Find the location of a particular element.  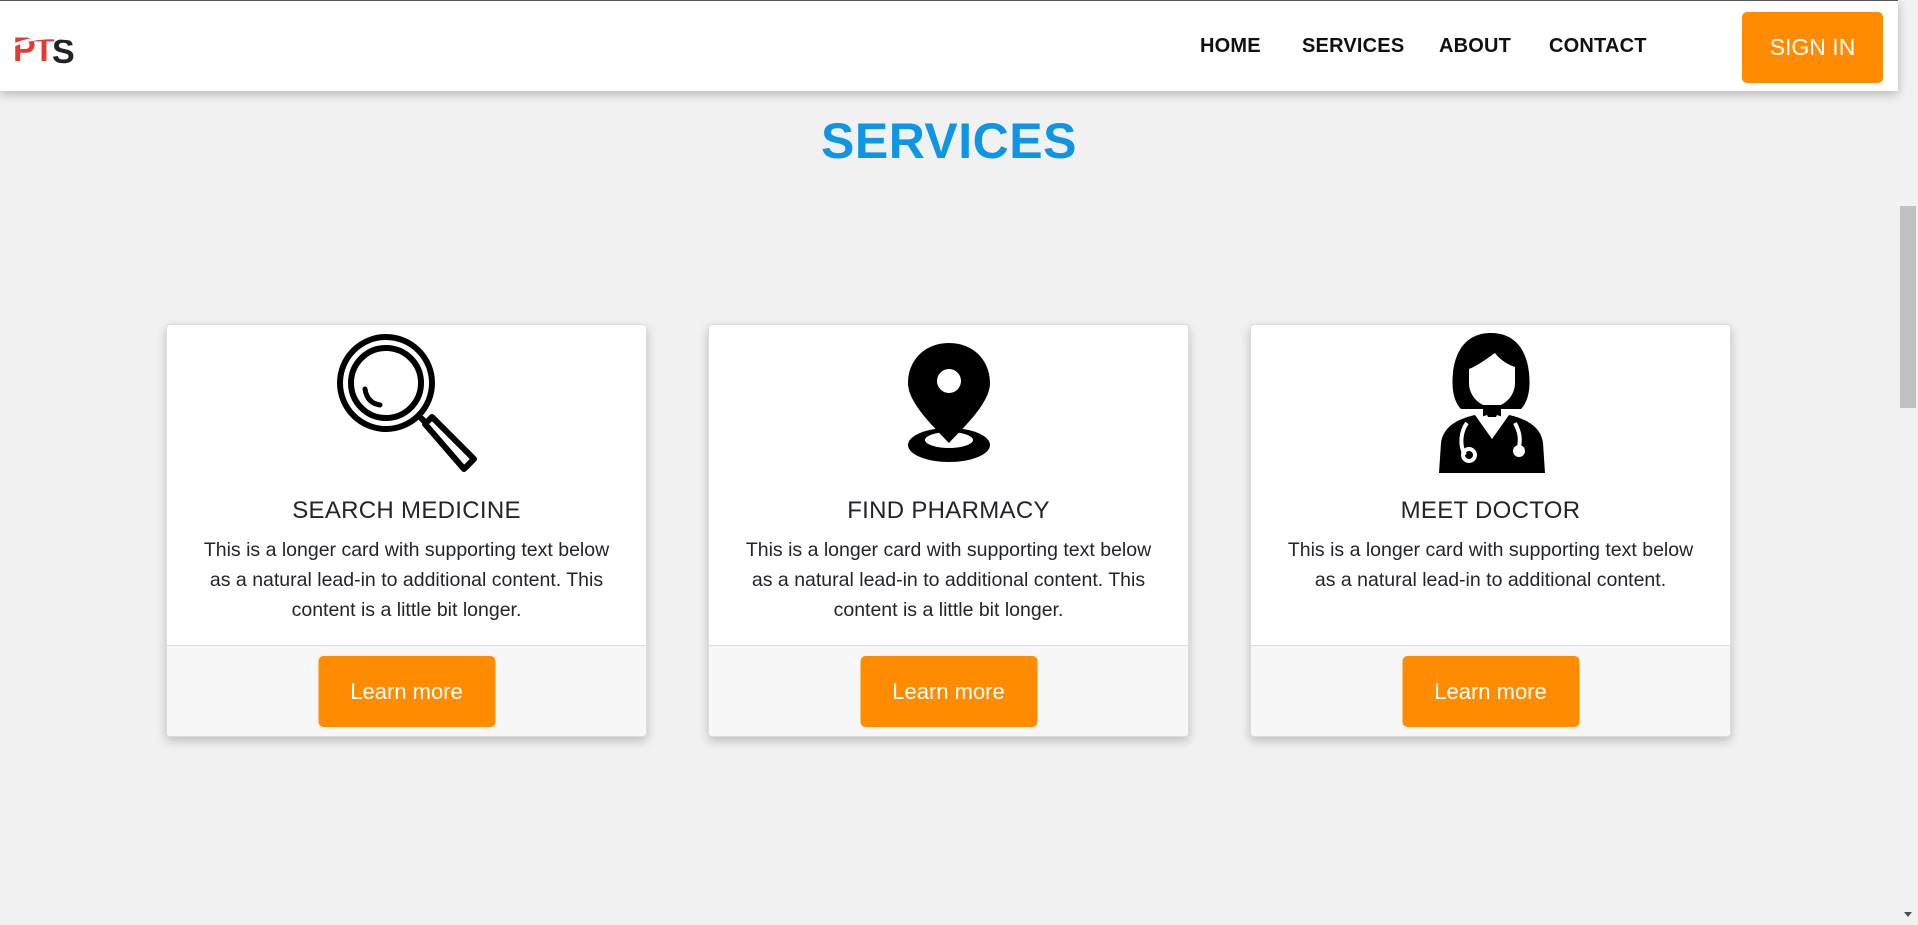

card-title: MEET DOCTOR is located at coordinates (1490, 510).